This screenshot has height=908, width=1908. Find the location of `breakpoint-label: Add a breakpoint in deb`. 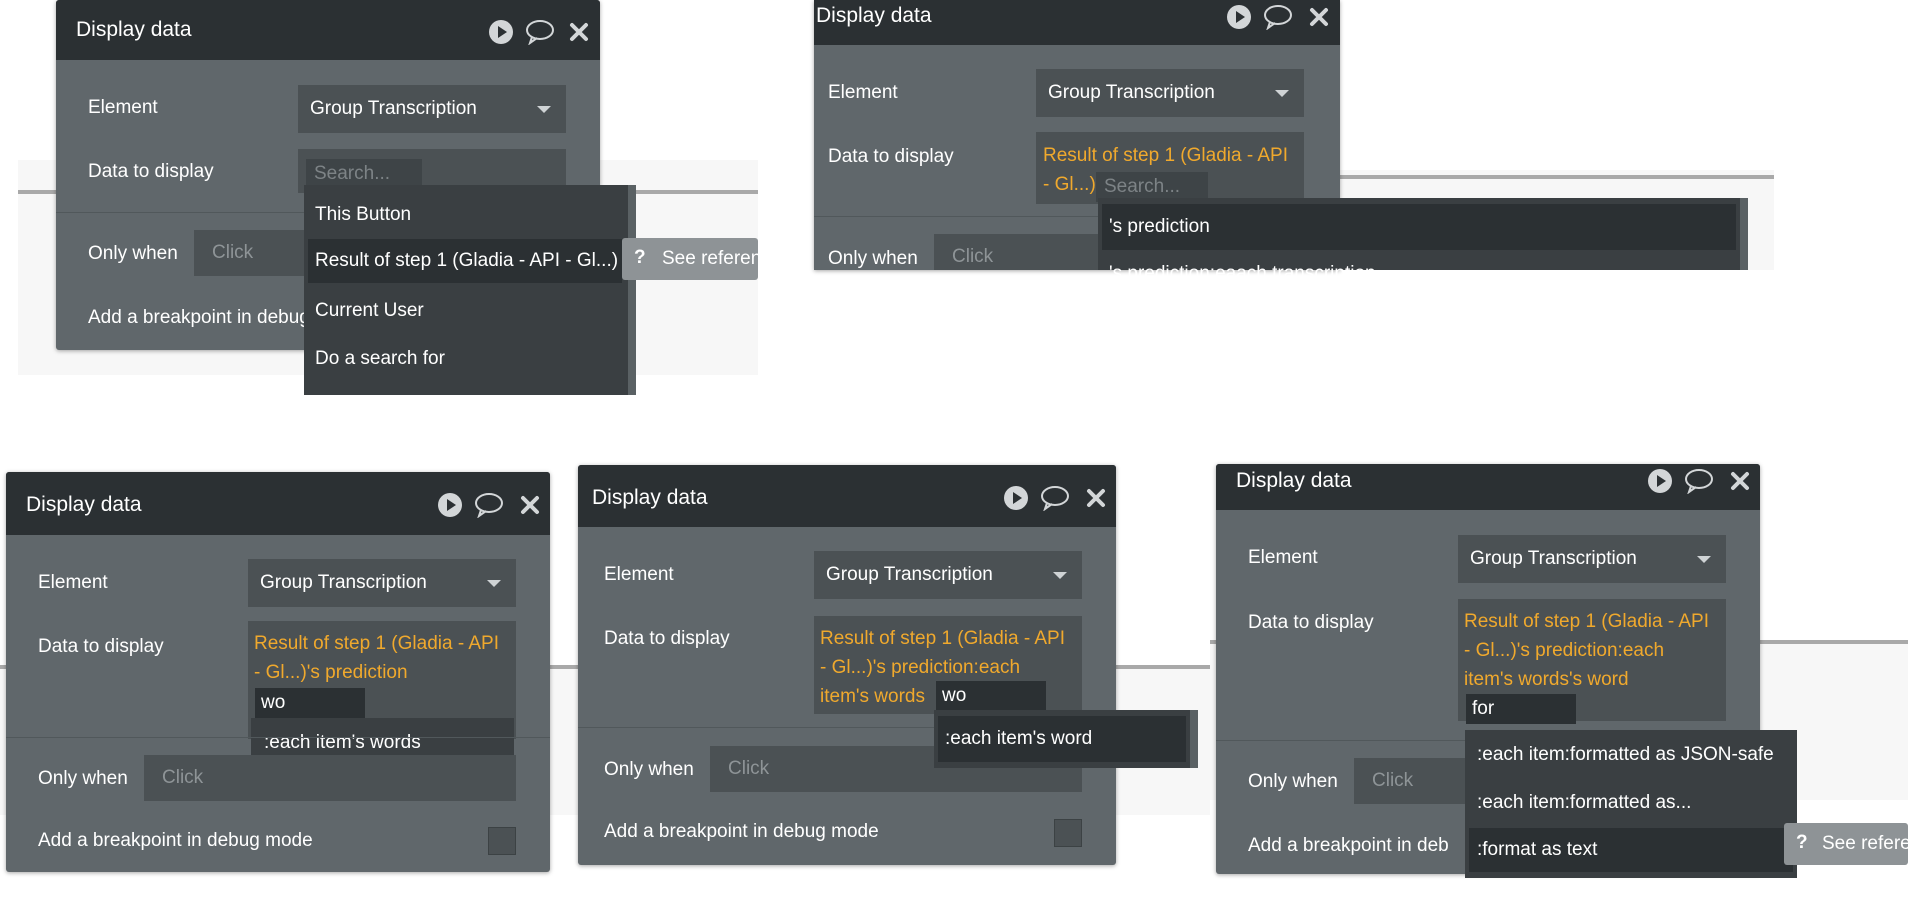

breakpoint-label: Add a breakpoint in deb is located at coordinates (1348, 845).